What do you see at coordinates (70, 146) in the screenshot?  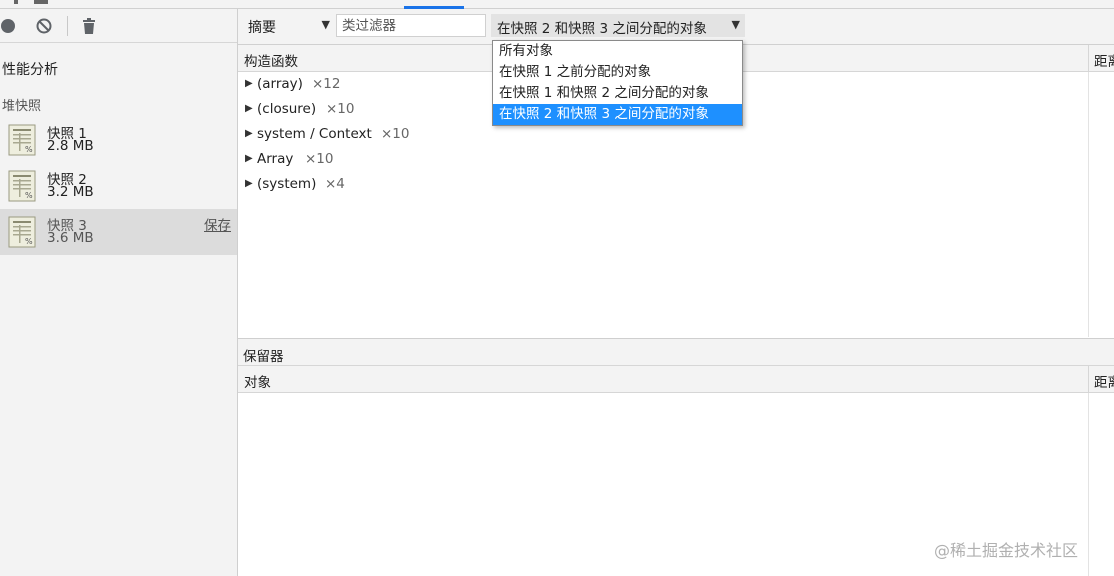 I see `snapshot-size: 2.8 MB` at bounding box center [70, 146].